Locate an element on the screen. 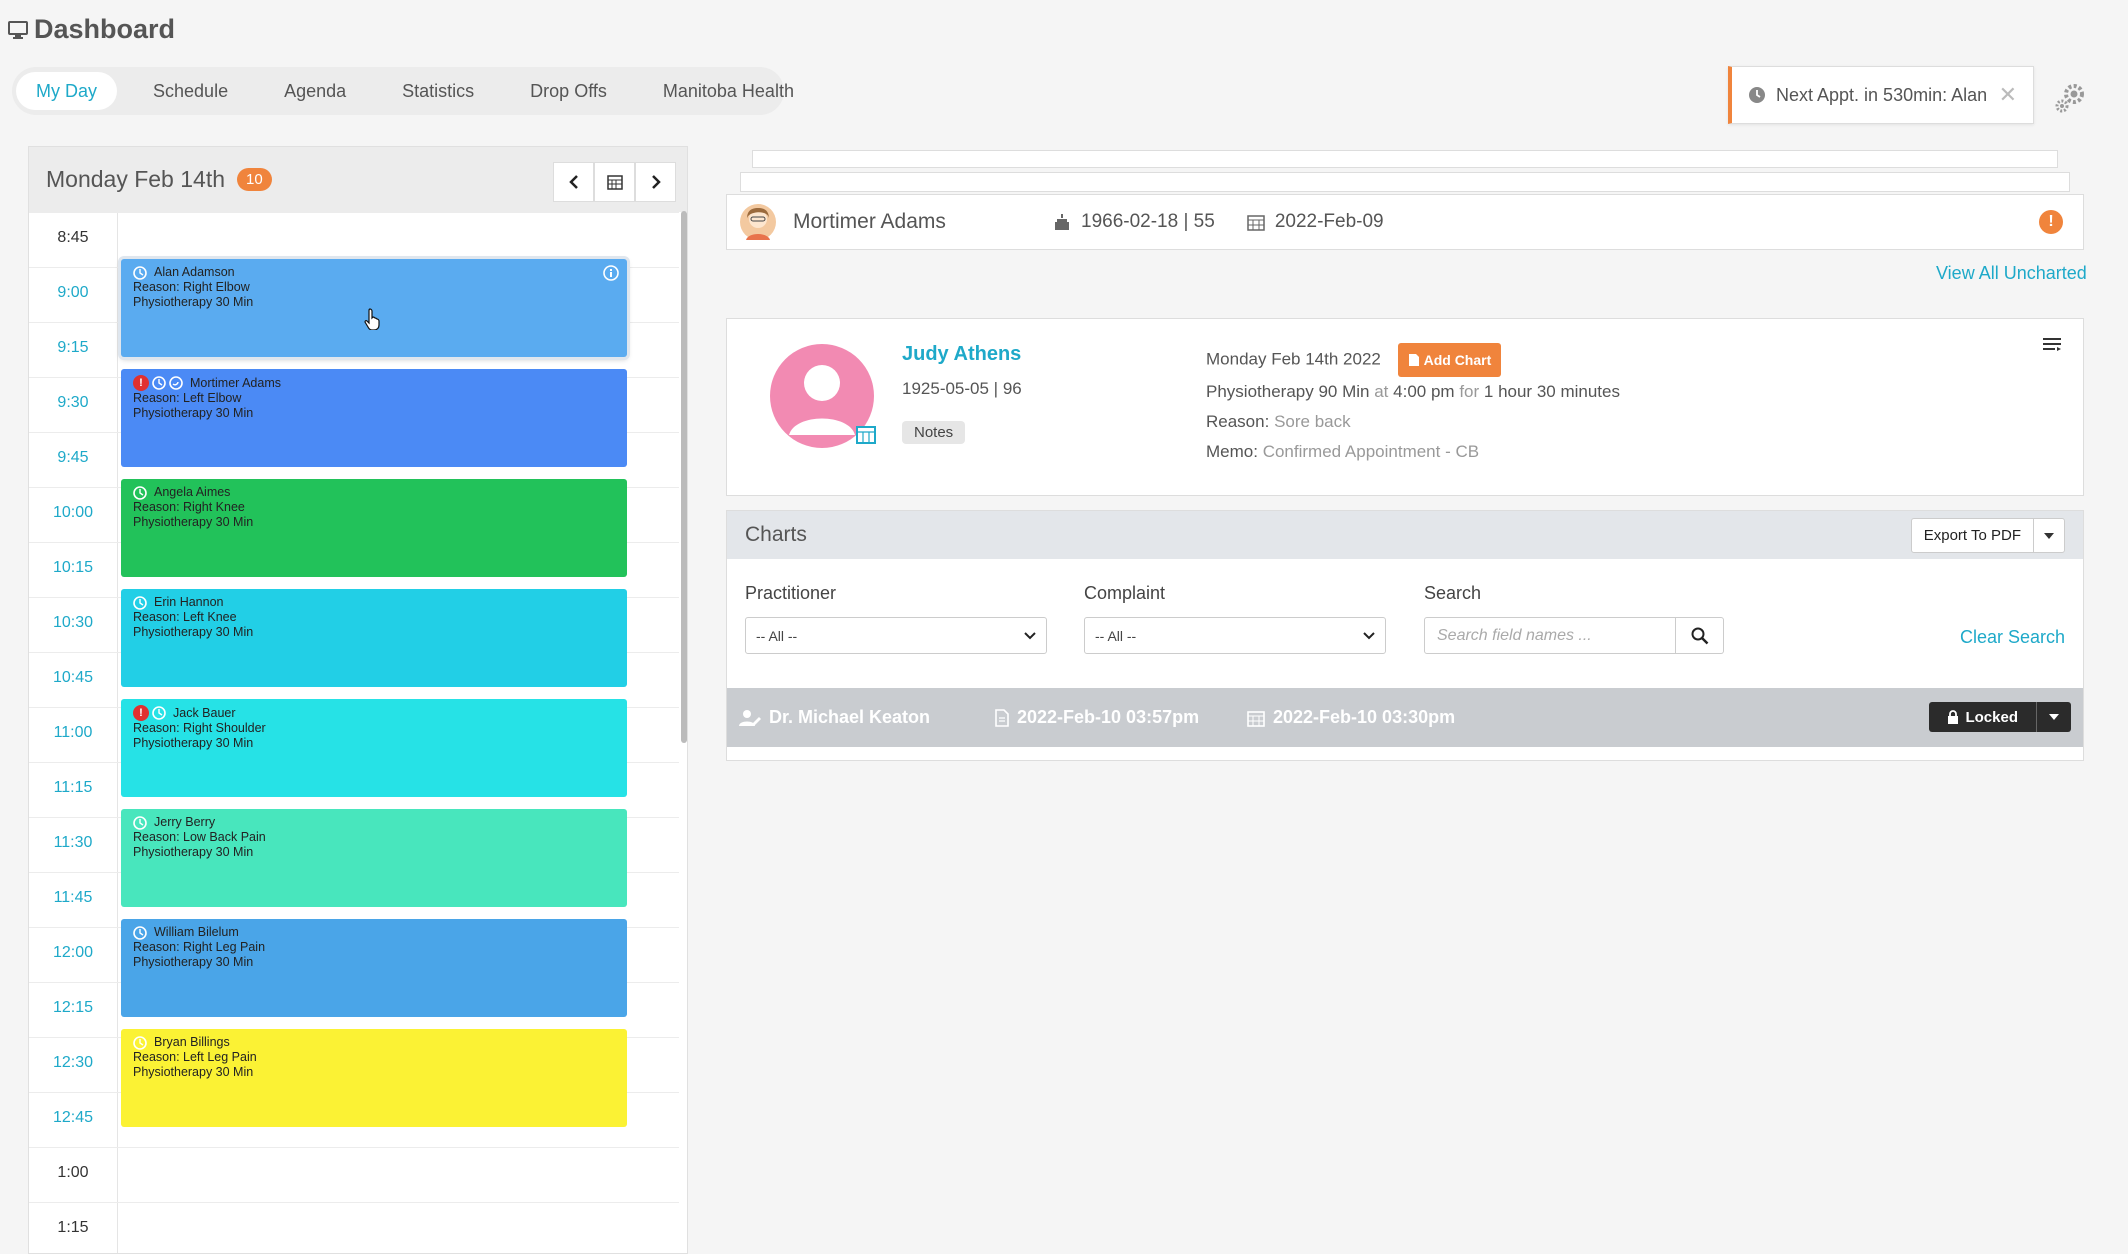 The height and width of the screenshot is (1254, 2128). appointment-reason: Reason: Low Back Pain is located at coordinates (199, 837).